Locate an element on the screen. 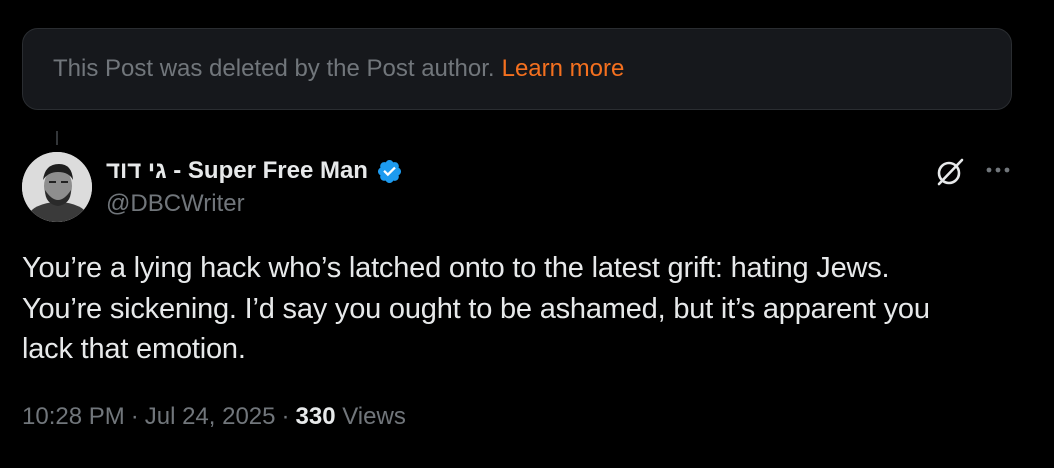 This screenshot has width=1054, height=468. post-text-line: lack that emotion. is located at coordinates (134, 349).